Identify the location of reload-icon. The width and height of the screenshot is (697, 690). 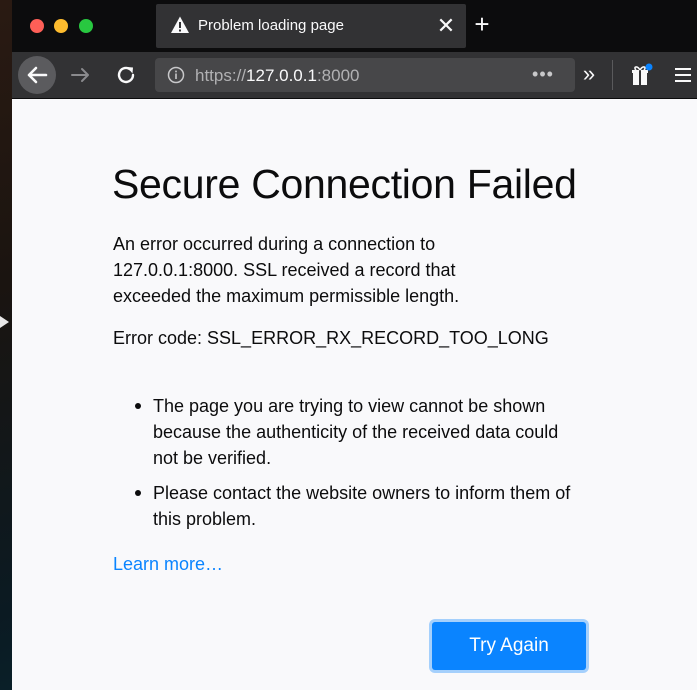
(126, 75).